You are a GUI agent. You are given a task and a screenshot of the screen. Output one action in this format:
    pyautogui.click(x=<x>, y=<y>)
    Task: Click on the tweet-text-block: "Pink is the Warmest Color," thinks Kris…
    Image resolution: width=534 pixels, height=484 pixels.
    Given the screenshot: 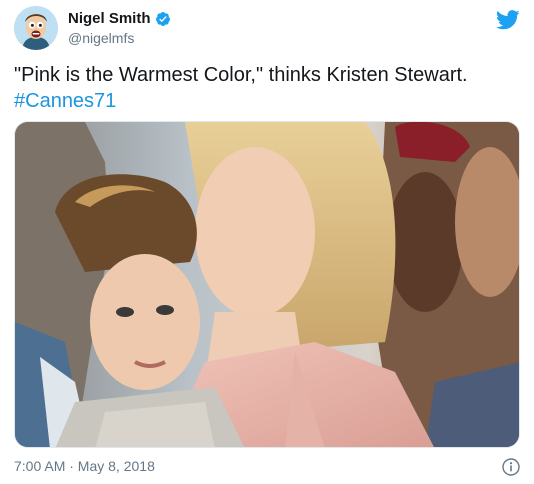 What is the action you would take?
    pyautogui.click(x=267, y=88)
    